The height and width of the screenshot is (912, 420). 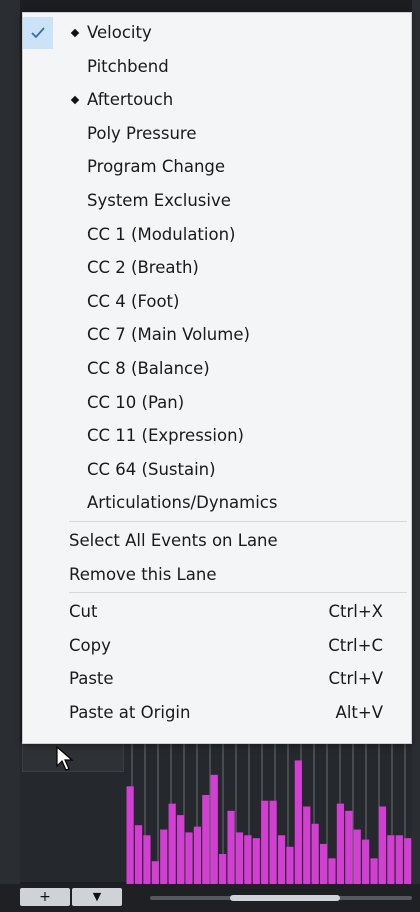 I want to click on menu-item-edit-label: Paste at Origin, so click(x=130, y=712).